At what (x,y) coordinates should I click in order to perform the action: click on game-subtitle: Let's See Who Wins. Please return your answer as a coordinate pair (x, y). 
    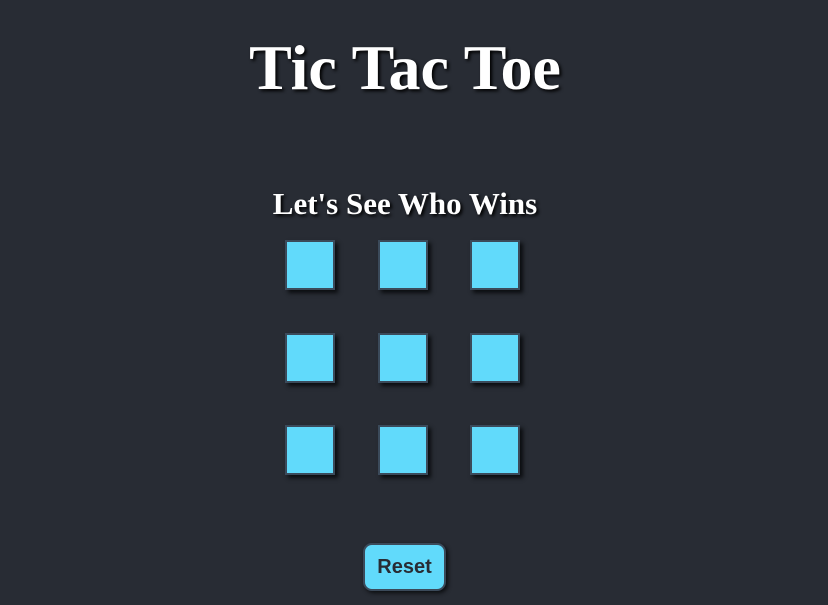
    Looking at the image, I should click on (405, 203).